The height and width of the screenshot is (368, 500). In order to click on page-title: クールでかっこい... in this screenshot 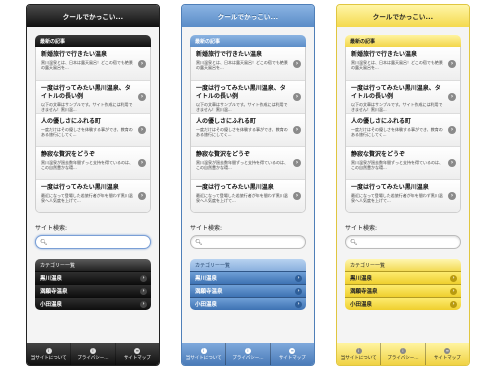, I will do `click(248, 17)`.